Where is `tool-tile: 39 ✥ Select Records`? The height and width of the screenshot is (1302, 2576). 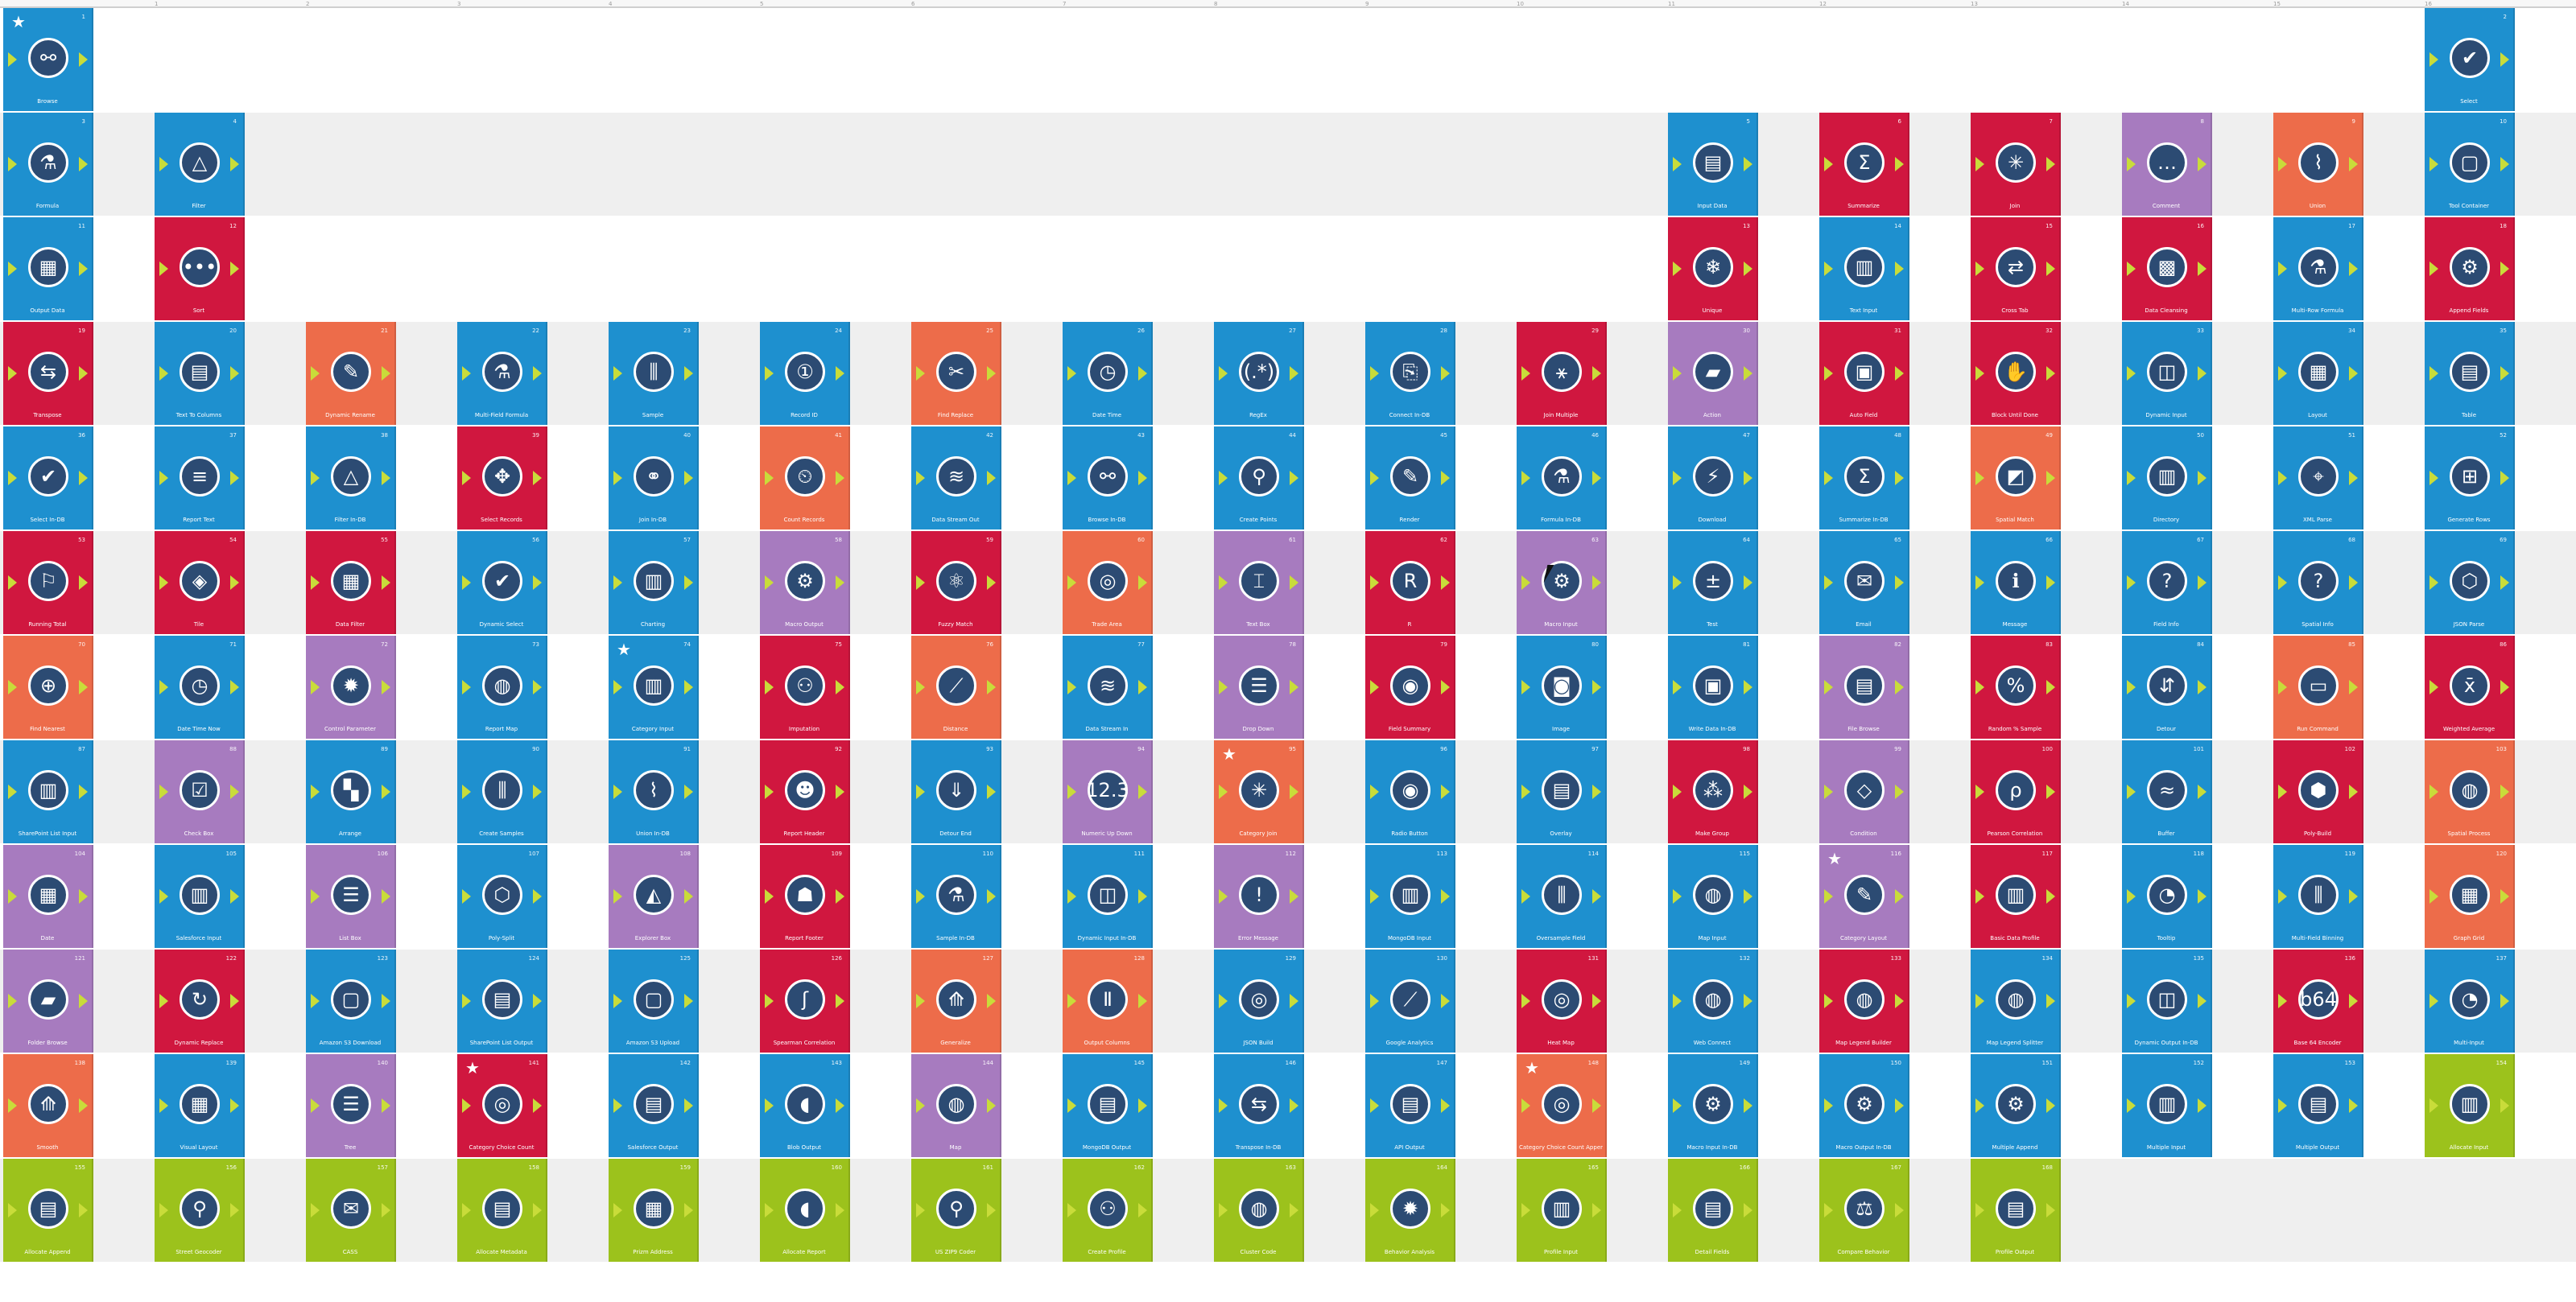
tool-tile: 39 ✥ Select Records is located at coordinates (502, 477).